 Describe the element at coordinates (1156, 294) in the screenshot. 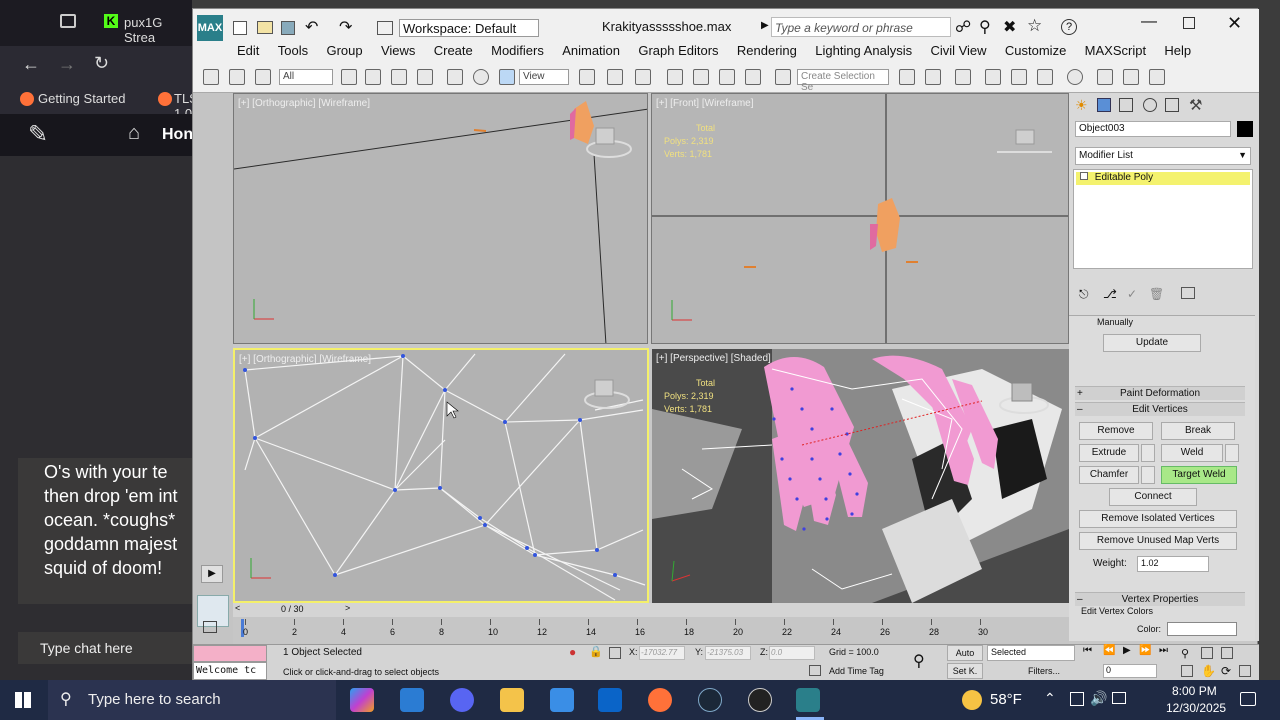

I see `remove-modifier-icon: 🗑` at that location.